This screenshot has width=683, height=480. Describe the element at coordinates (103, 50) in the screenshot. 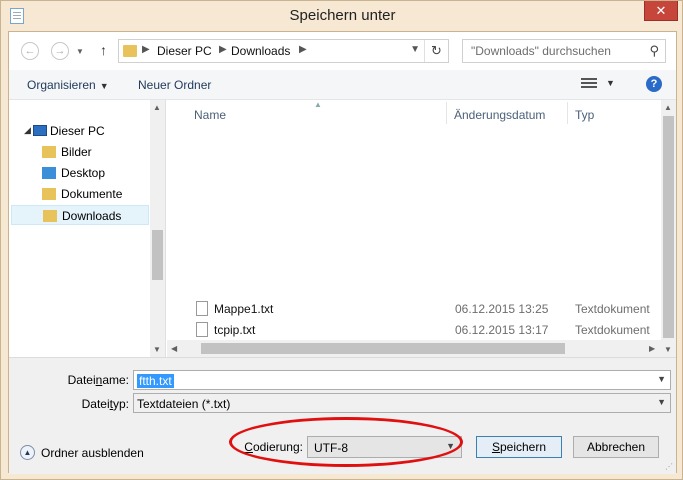

I see `up-icon: ↑` at that location.